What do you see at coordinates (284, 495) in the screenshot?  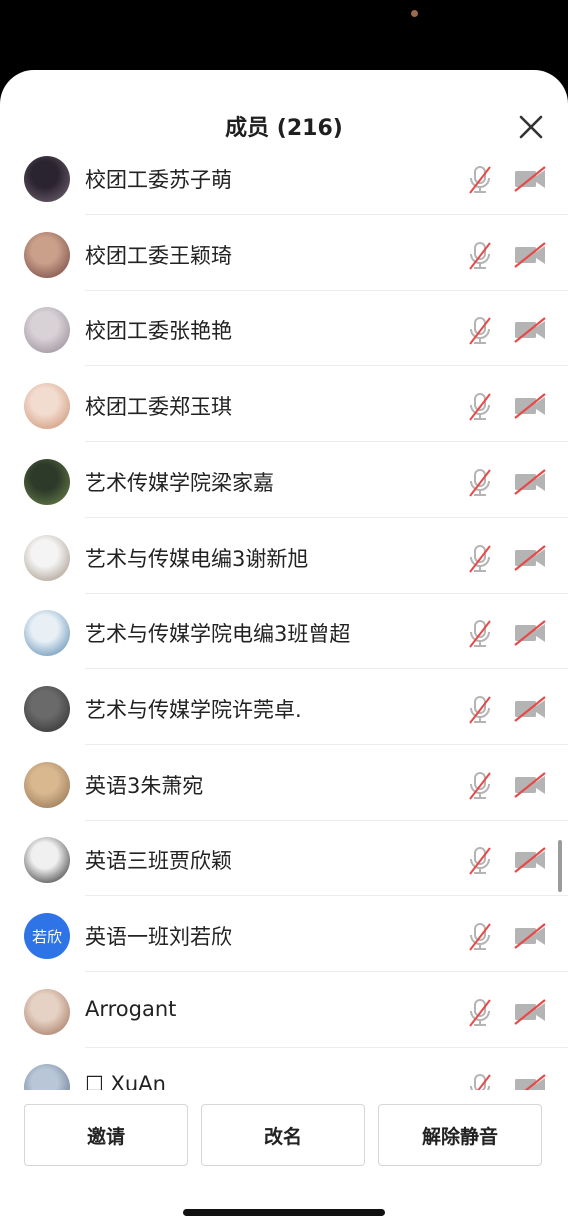 I see `member-row: 艺术传媒学院梁家嘉` at bounding box center [284, 495].